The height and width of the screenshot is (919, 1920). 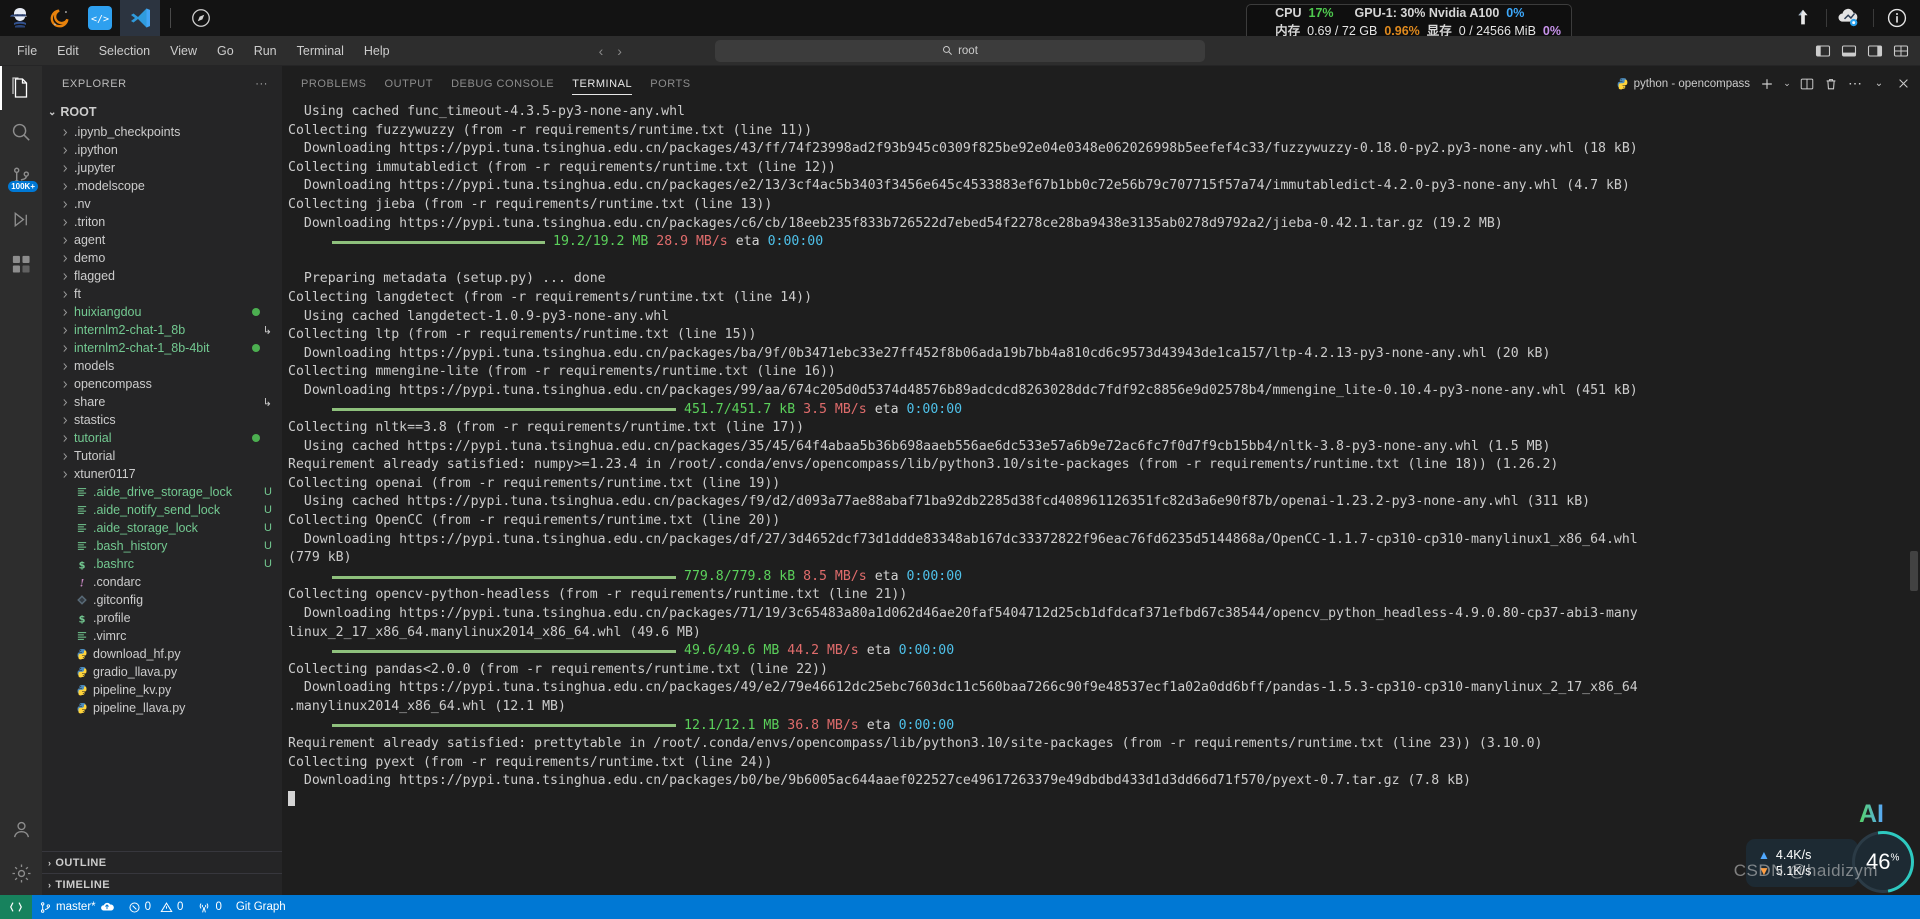 What do you see at coordinates (1901, 51) in the screenshot?
I see `layout-icon` at bounding box center [1901, 51].